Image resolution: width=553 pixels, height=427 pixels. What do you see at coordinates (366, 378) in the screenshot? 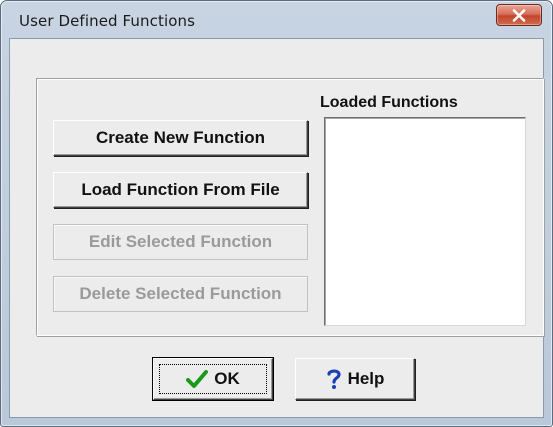
I see `help-label: Help` at bounding box center [366, 378].